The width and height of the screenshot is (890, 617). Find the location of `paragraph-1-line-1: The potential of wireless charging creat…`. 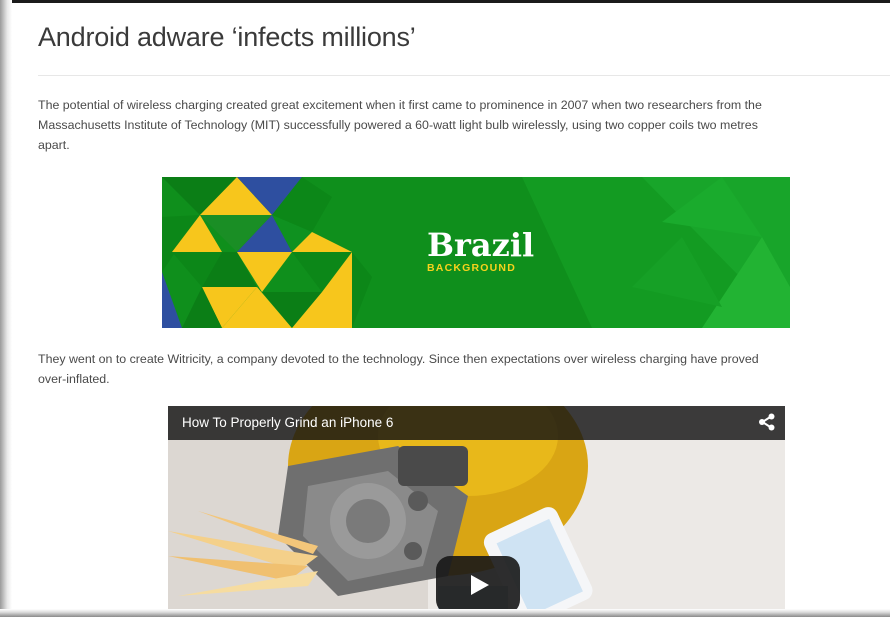

paragraph-1-line-1: The potential of wireless charging creat… is located at coordinates (400, 105).